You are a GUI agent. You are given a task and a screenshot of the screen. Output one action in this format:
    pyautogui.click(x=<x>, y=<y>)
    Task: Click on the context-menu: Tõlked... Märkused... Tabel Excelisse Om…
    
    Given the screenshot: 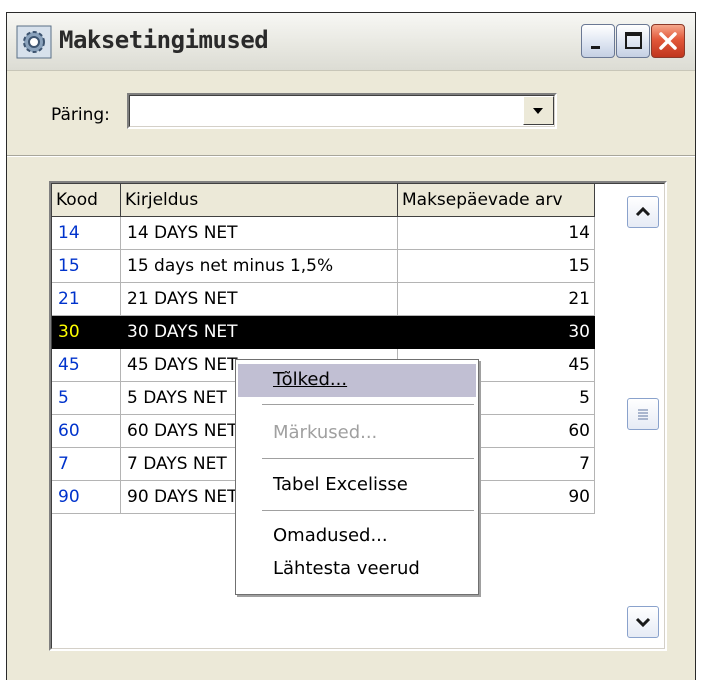 What is the action you would take?
    pyautogui.click(x=357, y=477)
    